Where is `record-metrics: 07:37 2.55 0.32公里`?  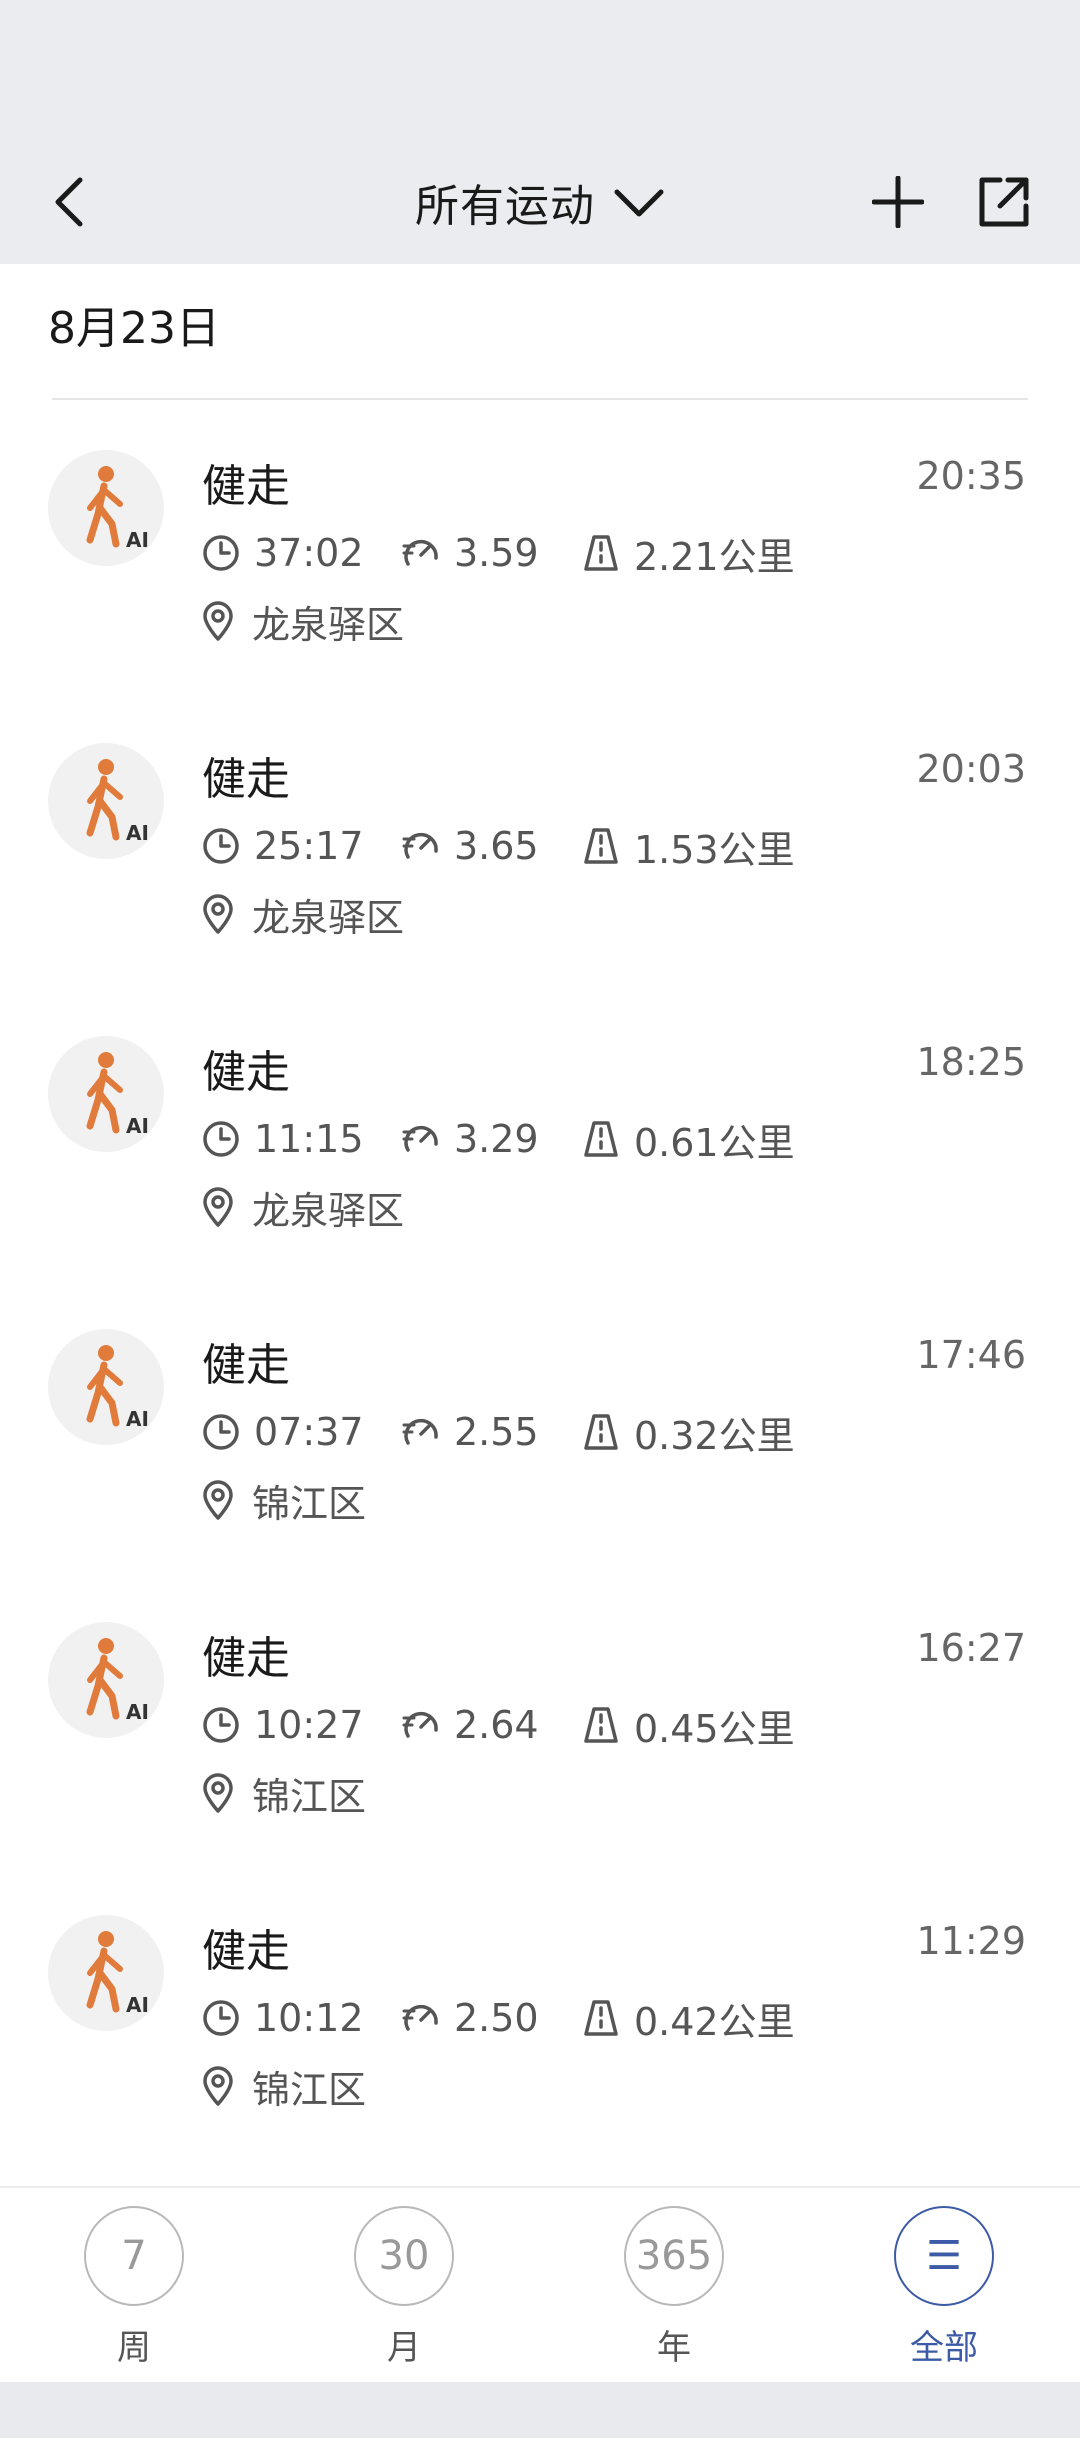
record-metrics: 07:37 2.55 0.32公里 is located at coordinates (498, 1432).